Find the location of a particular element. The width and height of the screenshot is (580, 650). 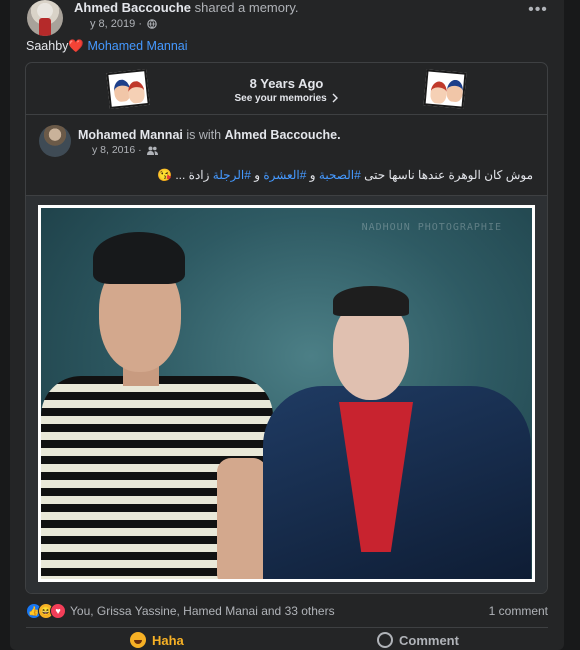

haha-reaction-button: Haha is located at coordinates (157, 640).